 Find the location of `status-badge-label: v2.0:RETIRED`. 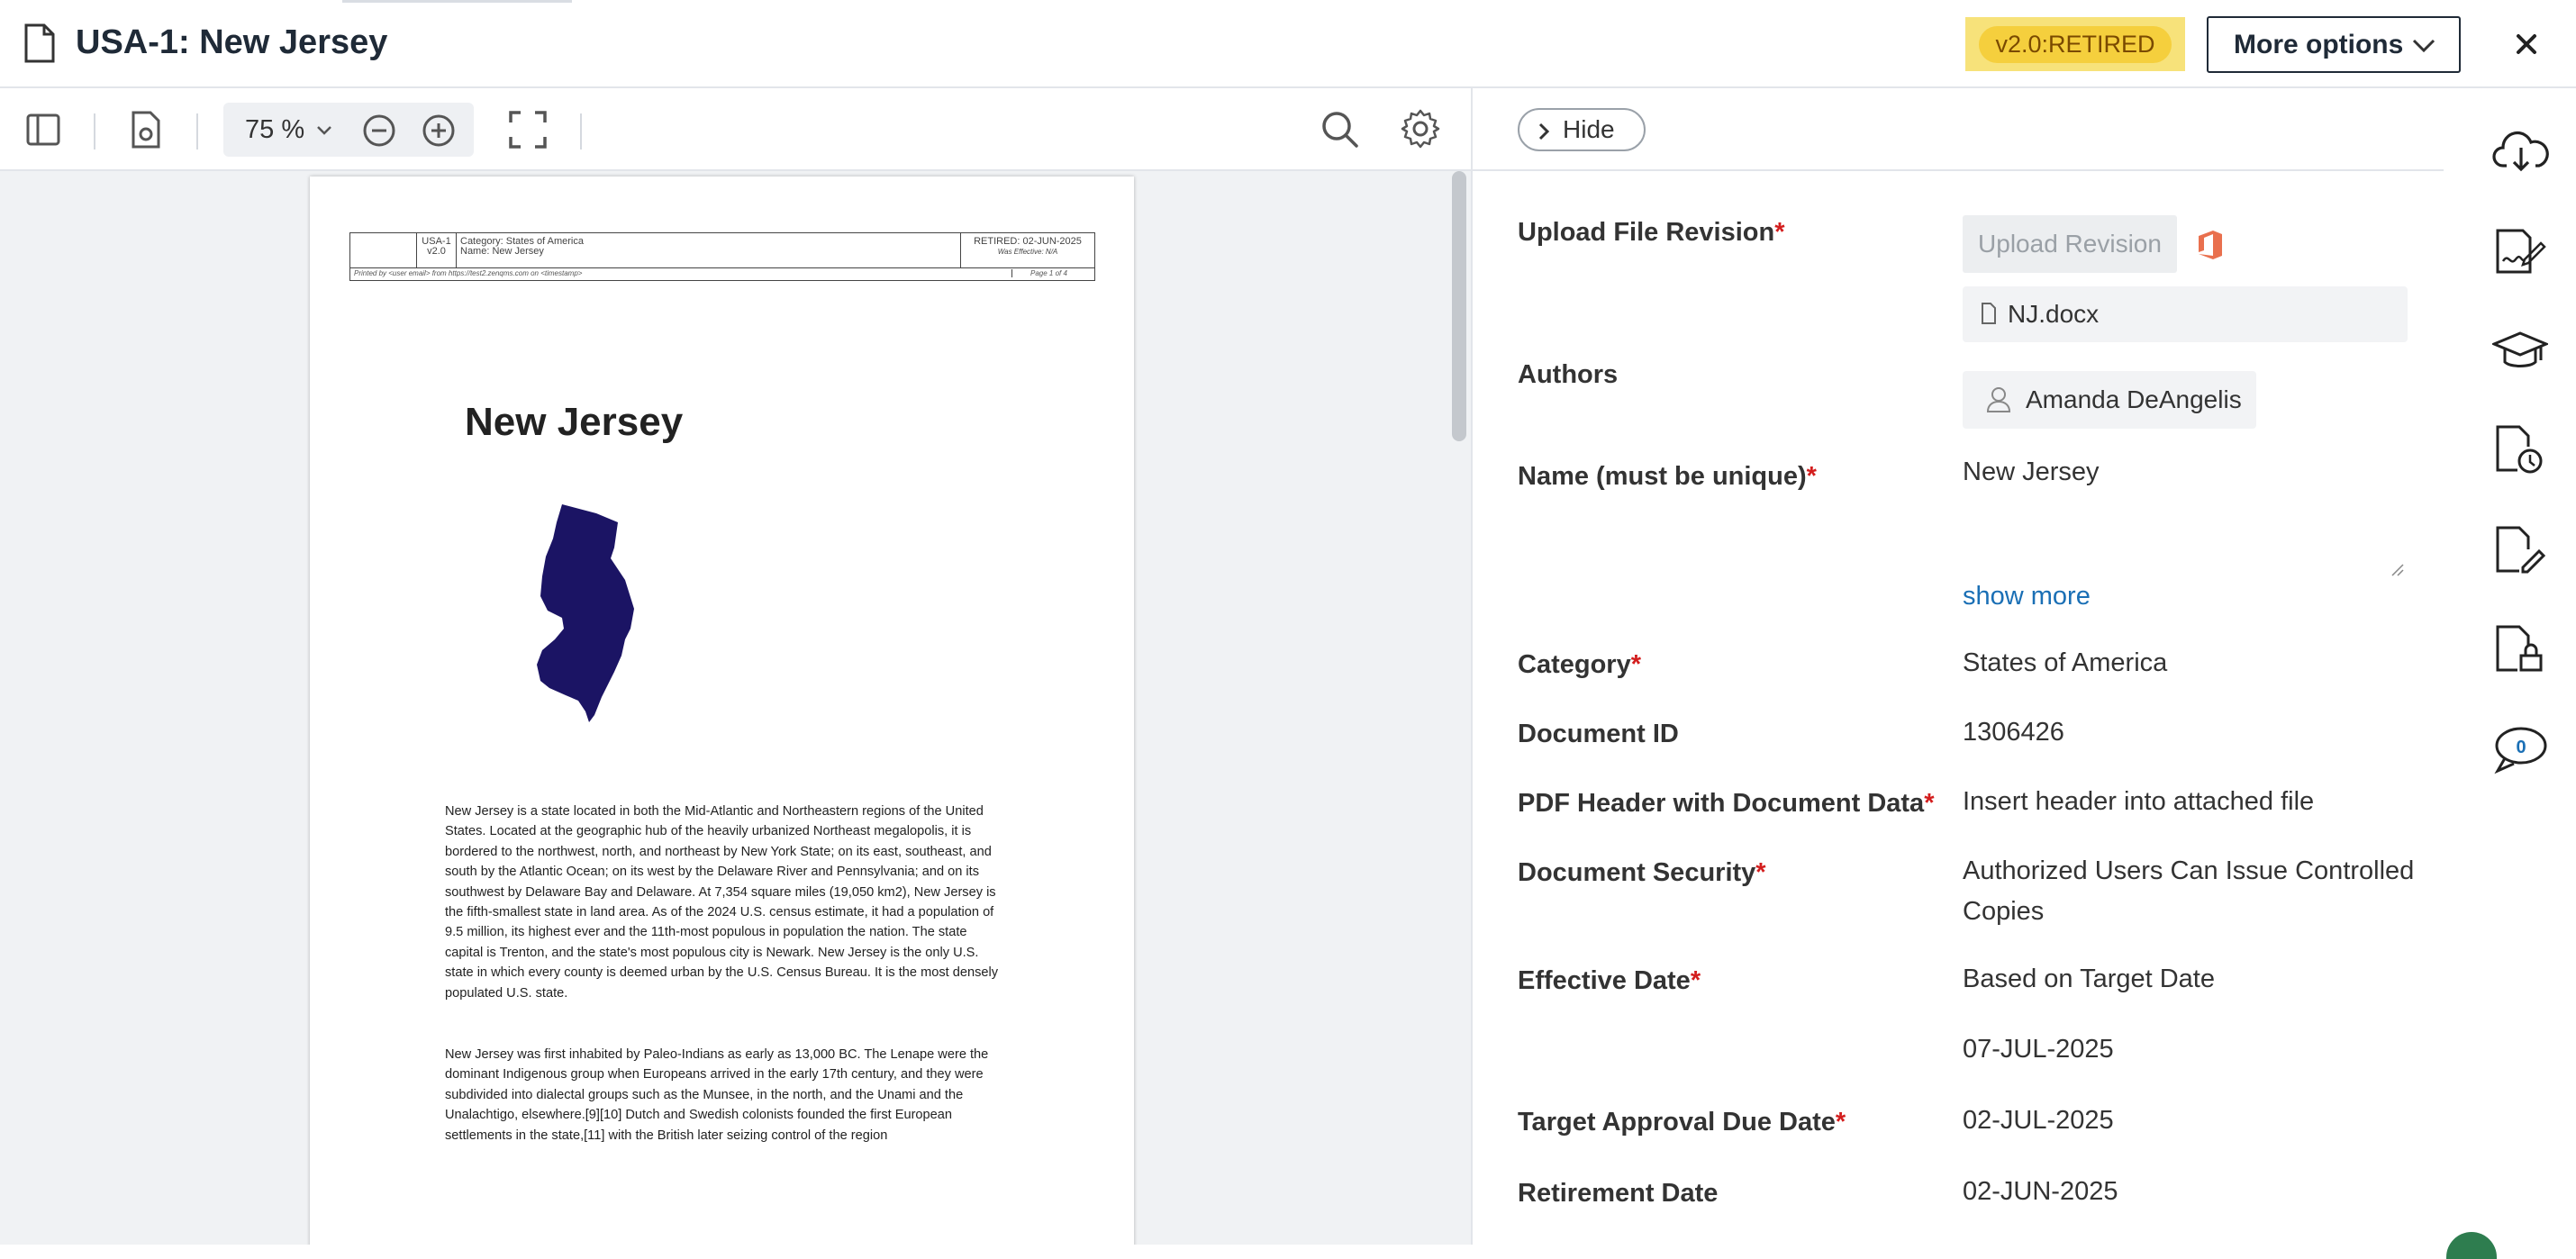

status-badge-label: v2.0:RETIRED is located at coordinates (2075, 44).